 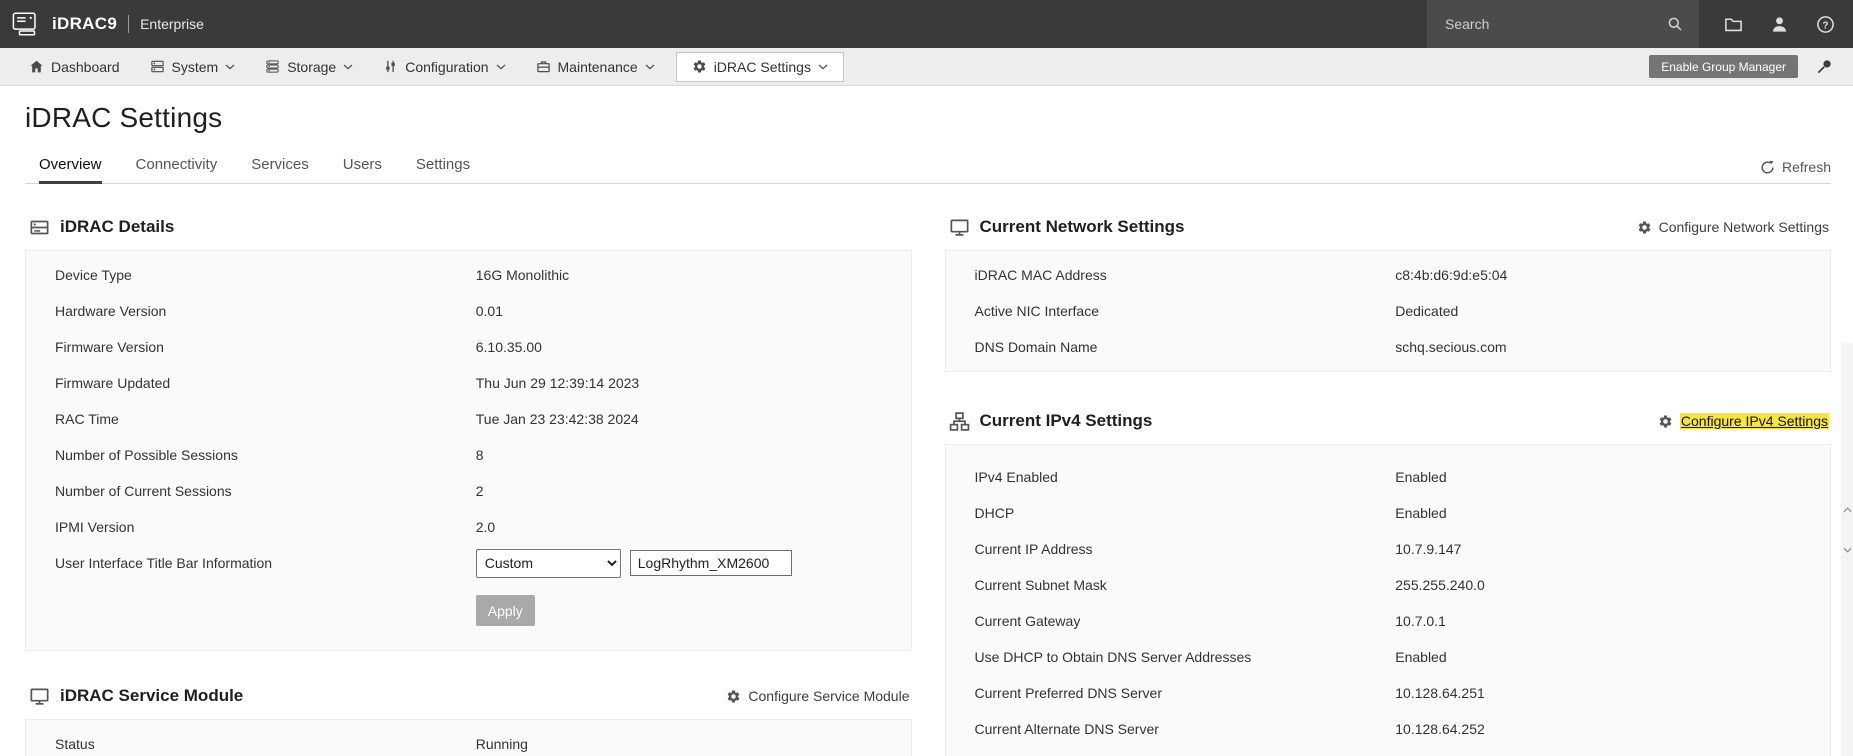 I want to click on nav-label: iDRAC Settings, so click(x=762, y=66).